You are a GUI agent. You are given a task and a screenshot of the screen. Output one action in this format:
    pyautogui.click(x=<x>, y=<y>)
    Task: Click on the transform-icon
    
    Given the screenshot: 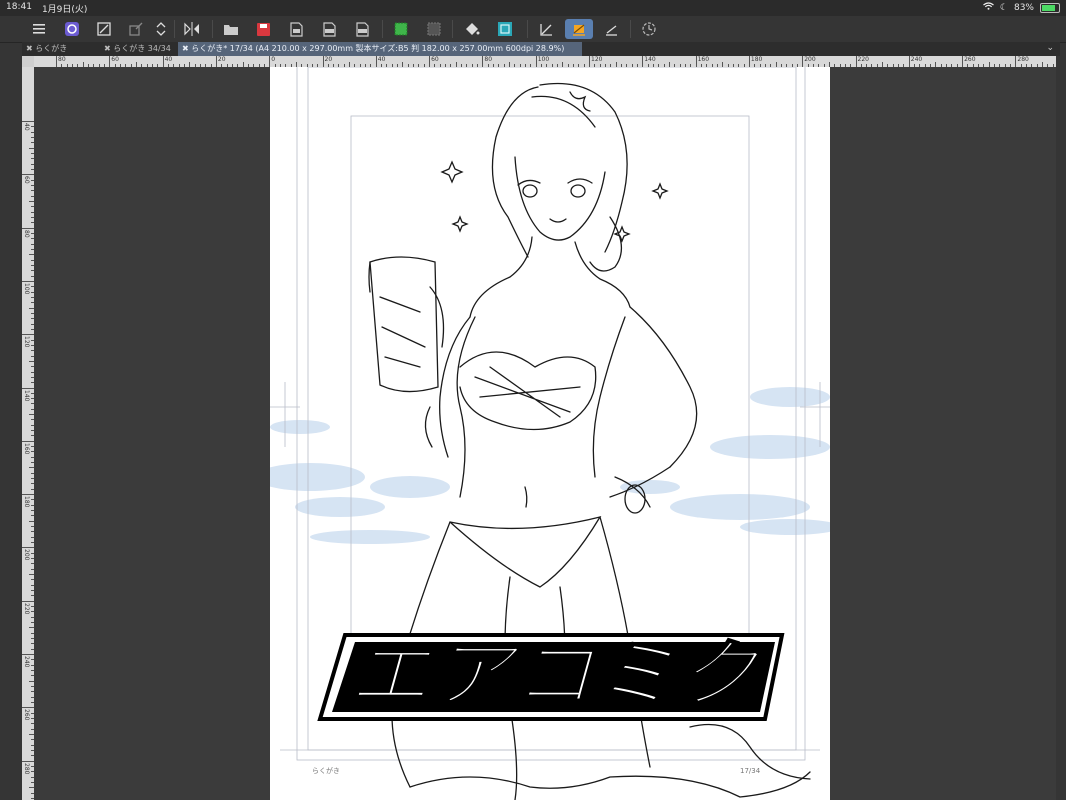 What is the action you would take?
    pyautogui.click(x=136, y=29)
    